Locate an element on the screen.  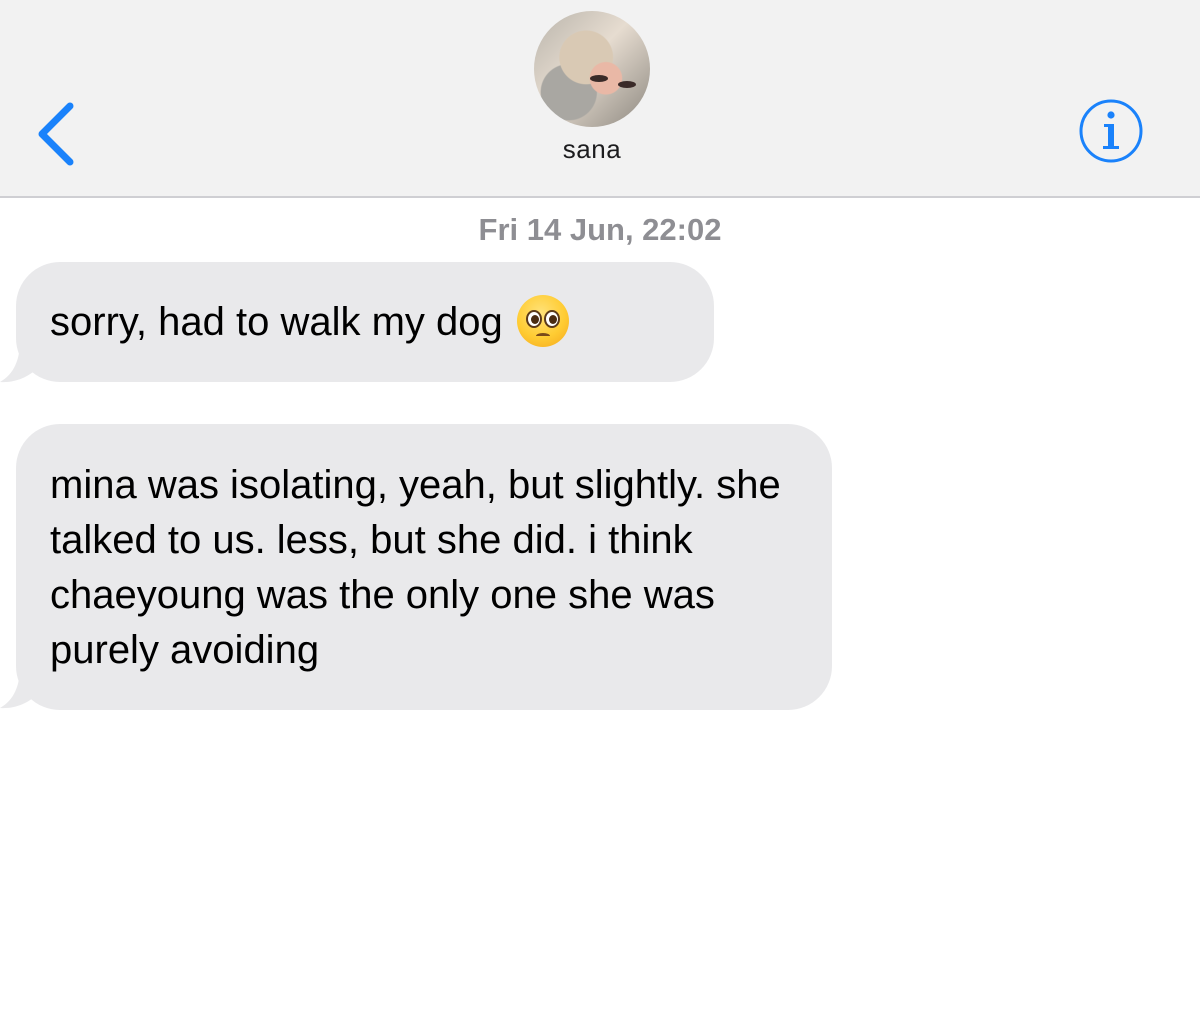
info-icon is located at coordinates (1111, 131).